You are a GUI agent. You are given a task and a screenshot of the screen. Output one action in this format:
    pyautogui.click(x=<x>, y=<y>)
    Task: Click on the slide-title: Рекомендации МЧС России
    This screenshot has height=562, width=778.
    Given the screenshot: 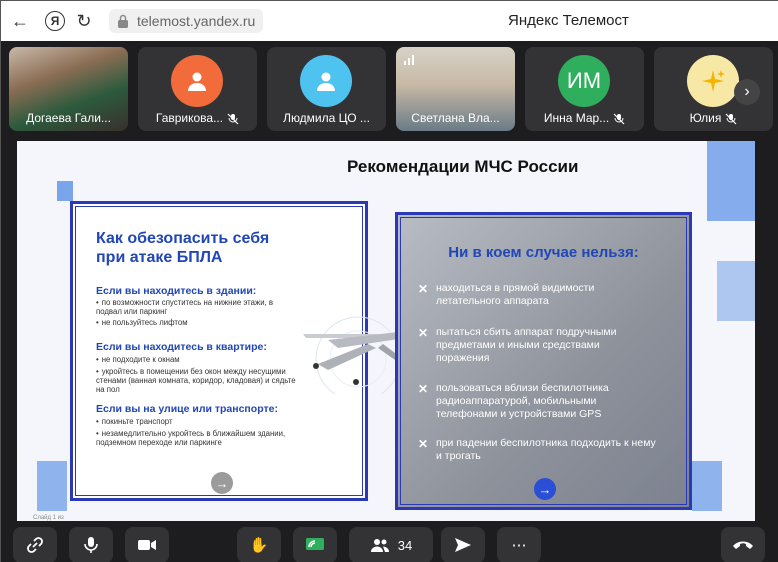 What is the action you would take?
    pyautogui.click(x=463, y=166)
    